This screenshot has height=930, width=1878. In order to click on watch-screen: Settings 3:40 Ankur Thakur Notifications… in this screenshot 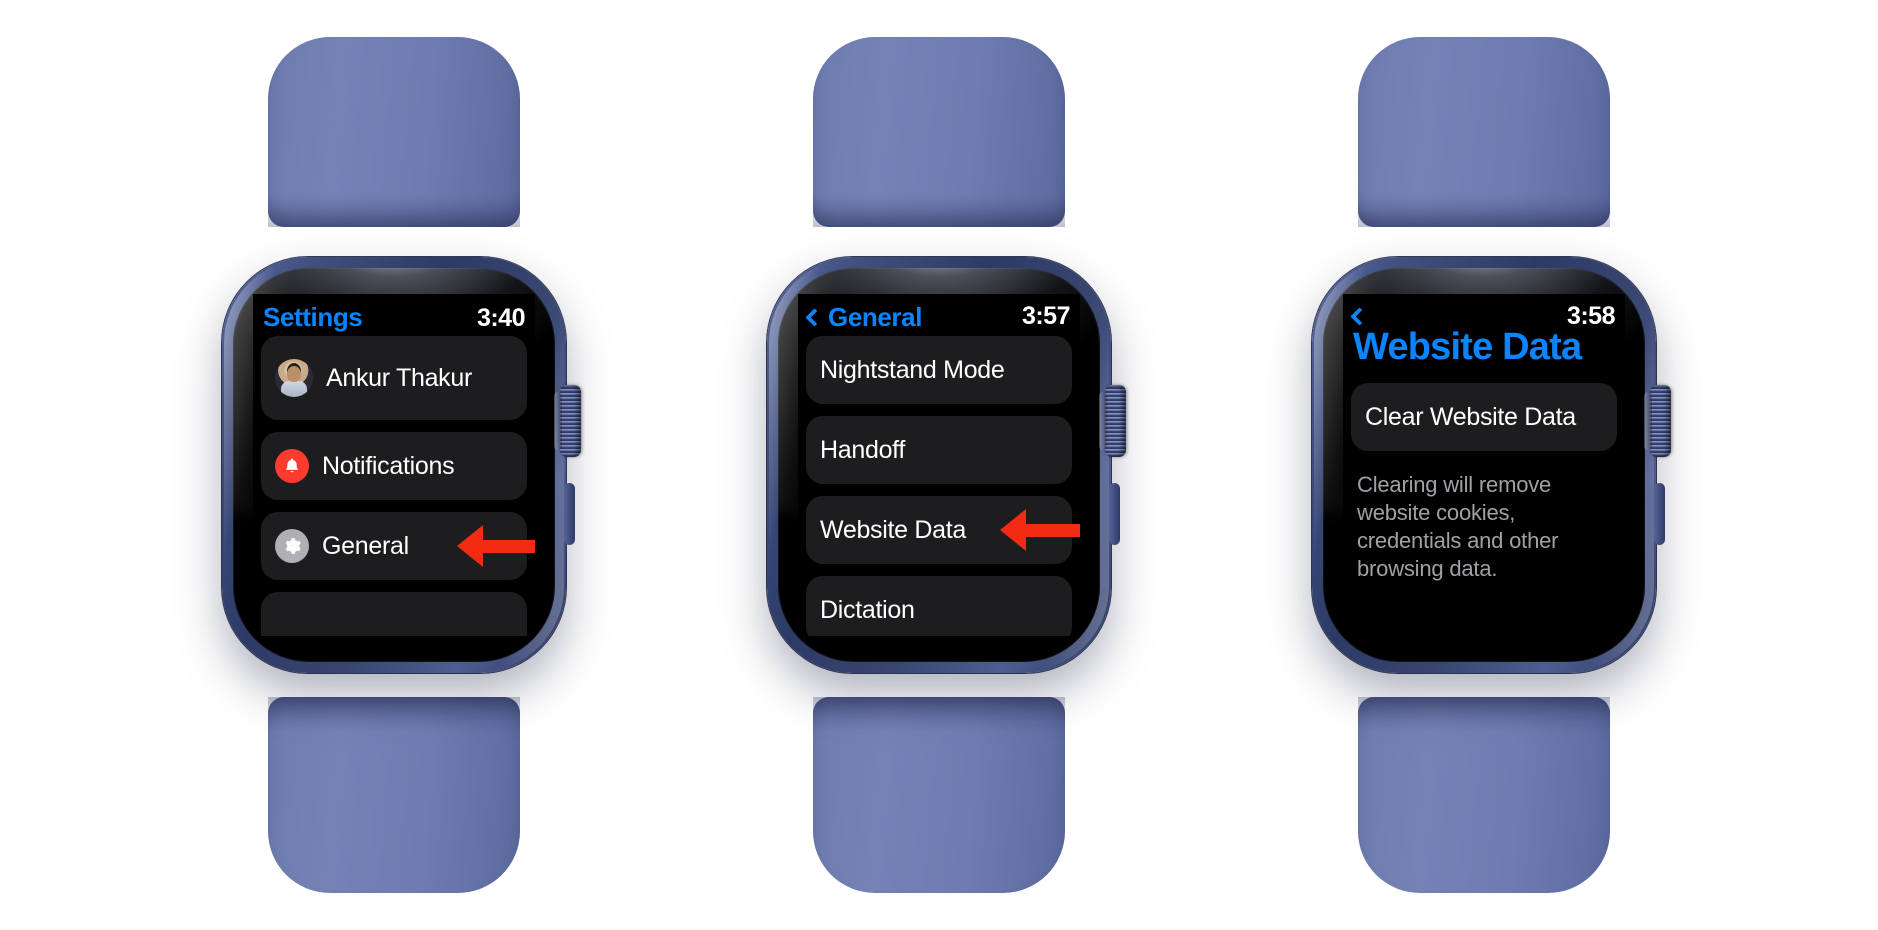, I will do `click(394, 465)`.